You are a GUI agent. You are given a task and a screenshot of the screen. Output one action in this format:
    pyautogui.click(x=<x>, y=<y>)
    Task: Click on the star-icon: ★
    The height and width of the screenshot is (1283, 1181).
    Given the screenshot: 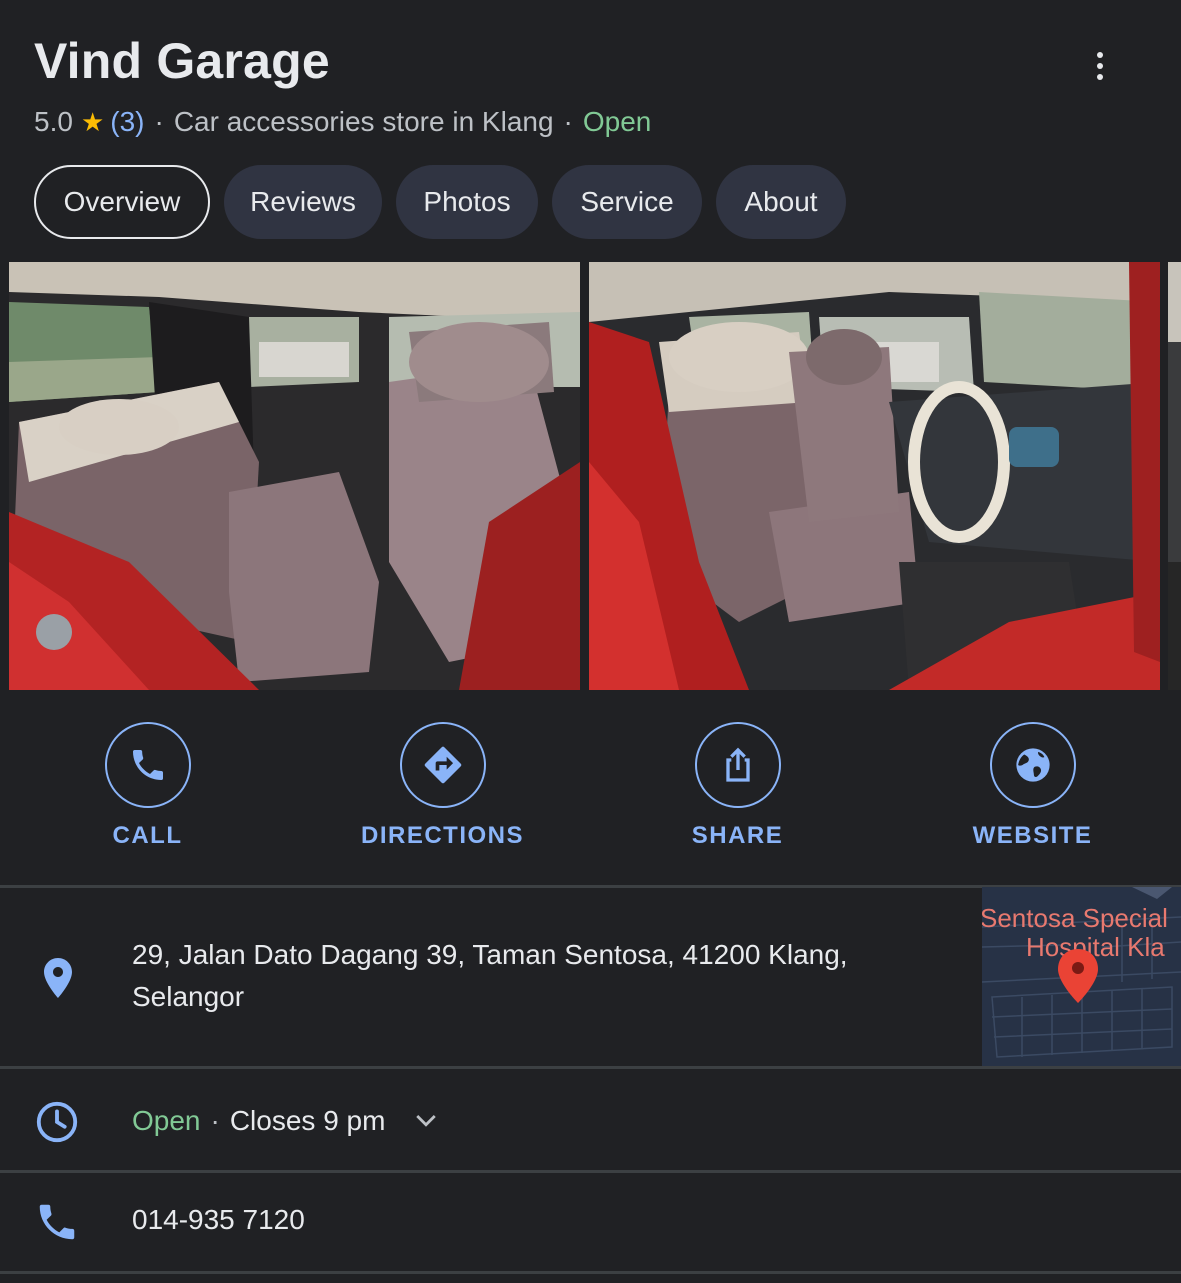 What is the action you would take?
    pyautogui.click(x=92, y=121)
    